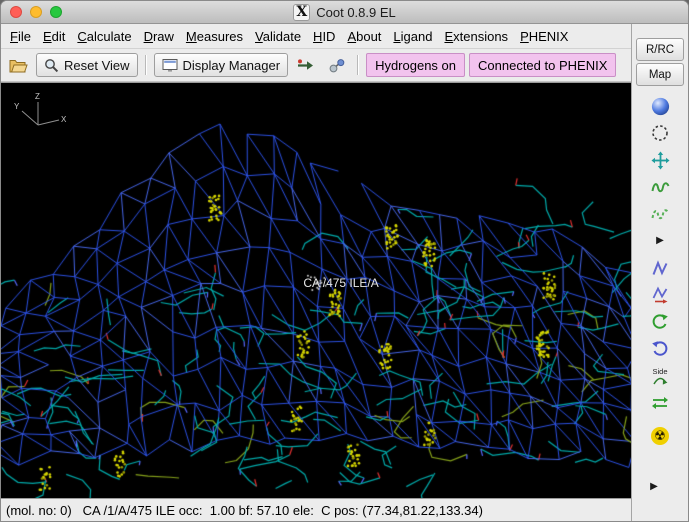  Describe the element at coordinates (660, 308) in the screenshot. I see `modelling-icon-strip: ▶ Side ☢ ▶` at that location.